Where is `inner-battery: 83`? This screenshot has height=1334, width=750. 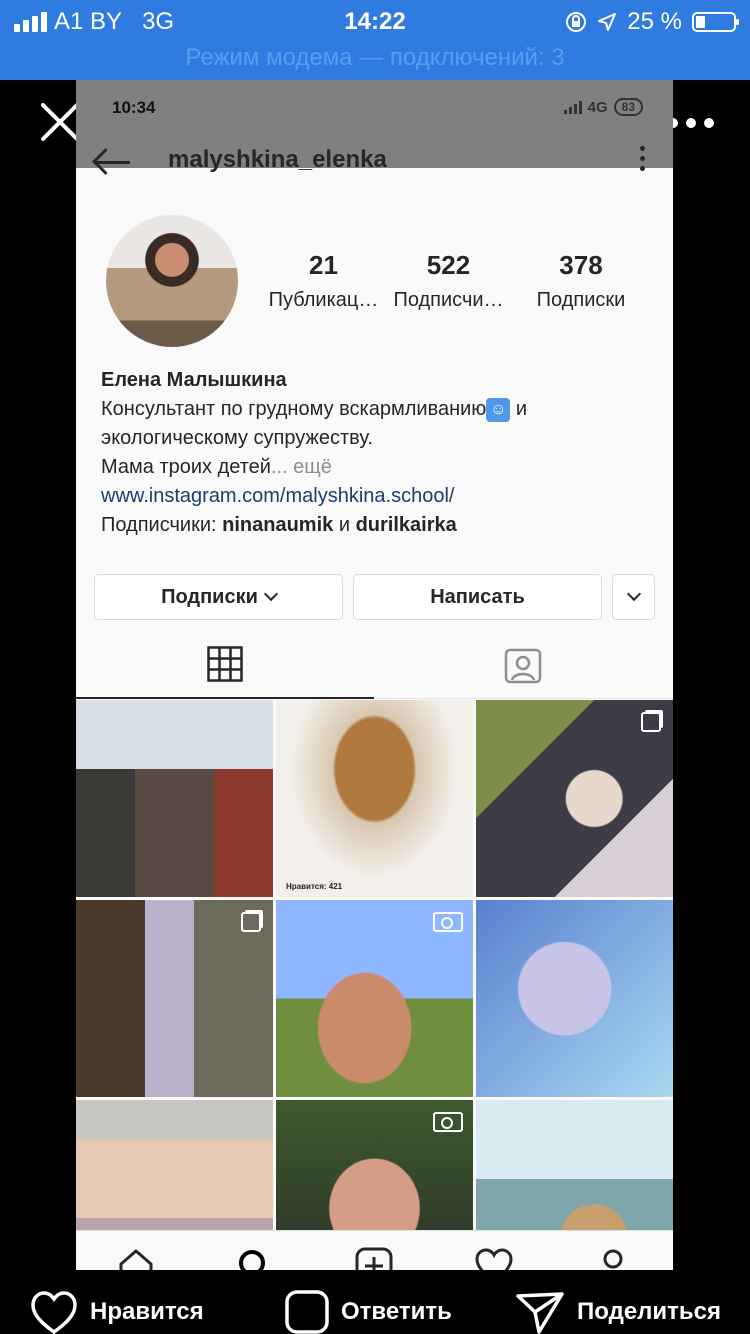
inner-battery: 83 is located at coordinates (628, 107).